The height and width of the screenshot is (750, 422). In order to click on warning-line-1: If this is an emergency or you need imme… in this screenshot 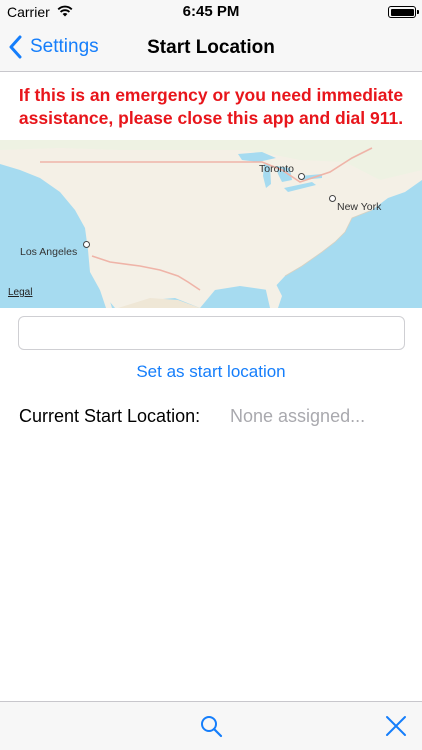, I will do `click(211, 95)`.